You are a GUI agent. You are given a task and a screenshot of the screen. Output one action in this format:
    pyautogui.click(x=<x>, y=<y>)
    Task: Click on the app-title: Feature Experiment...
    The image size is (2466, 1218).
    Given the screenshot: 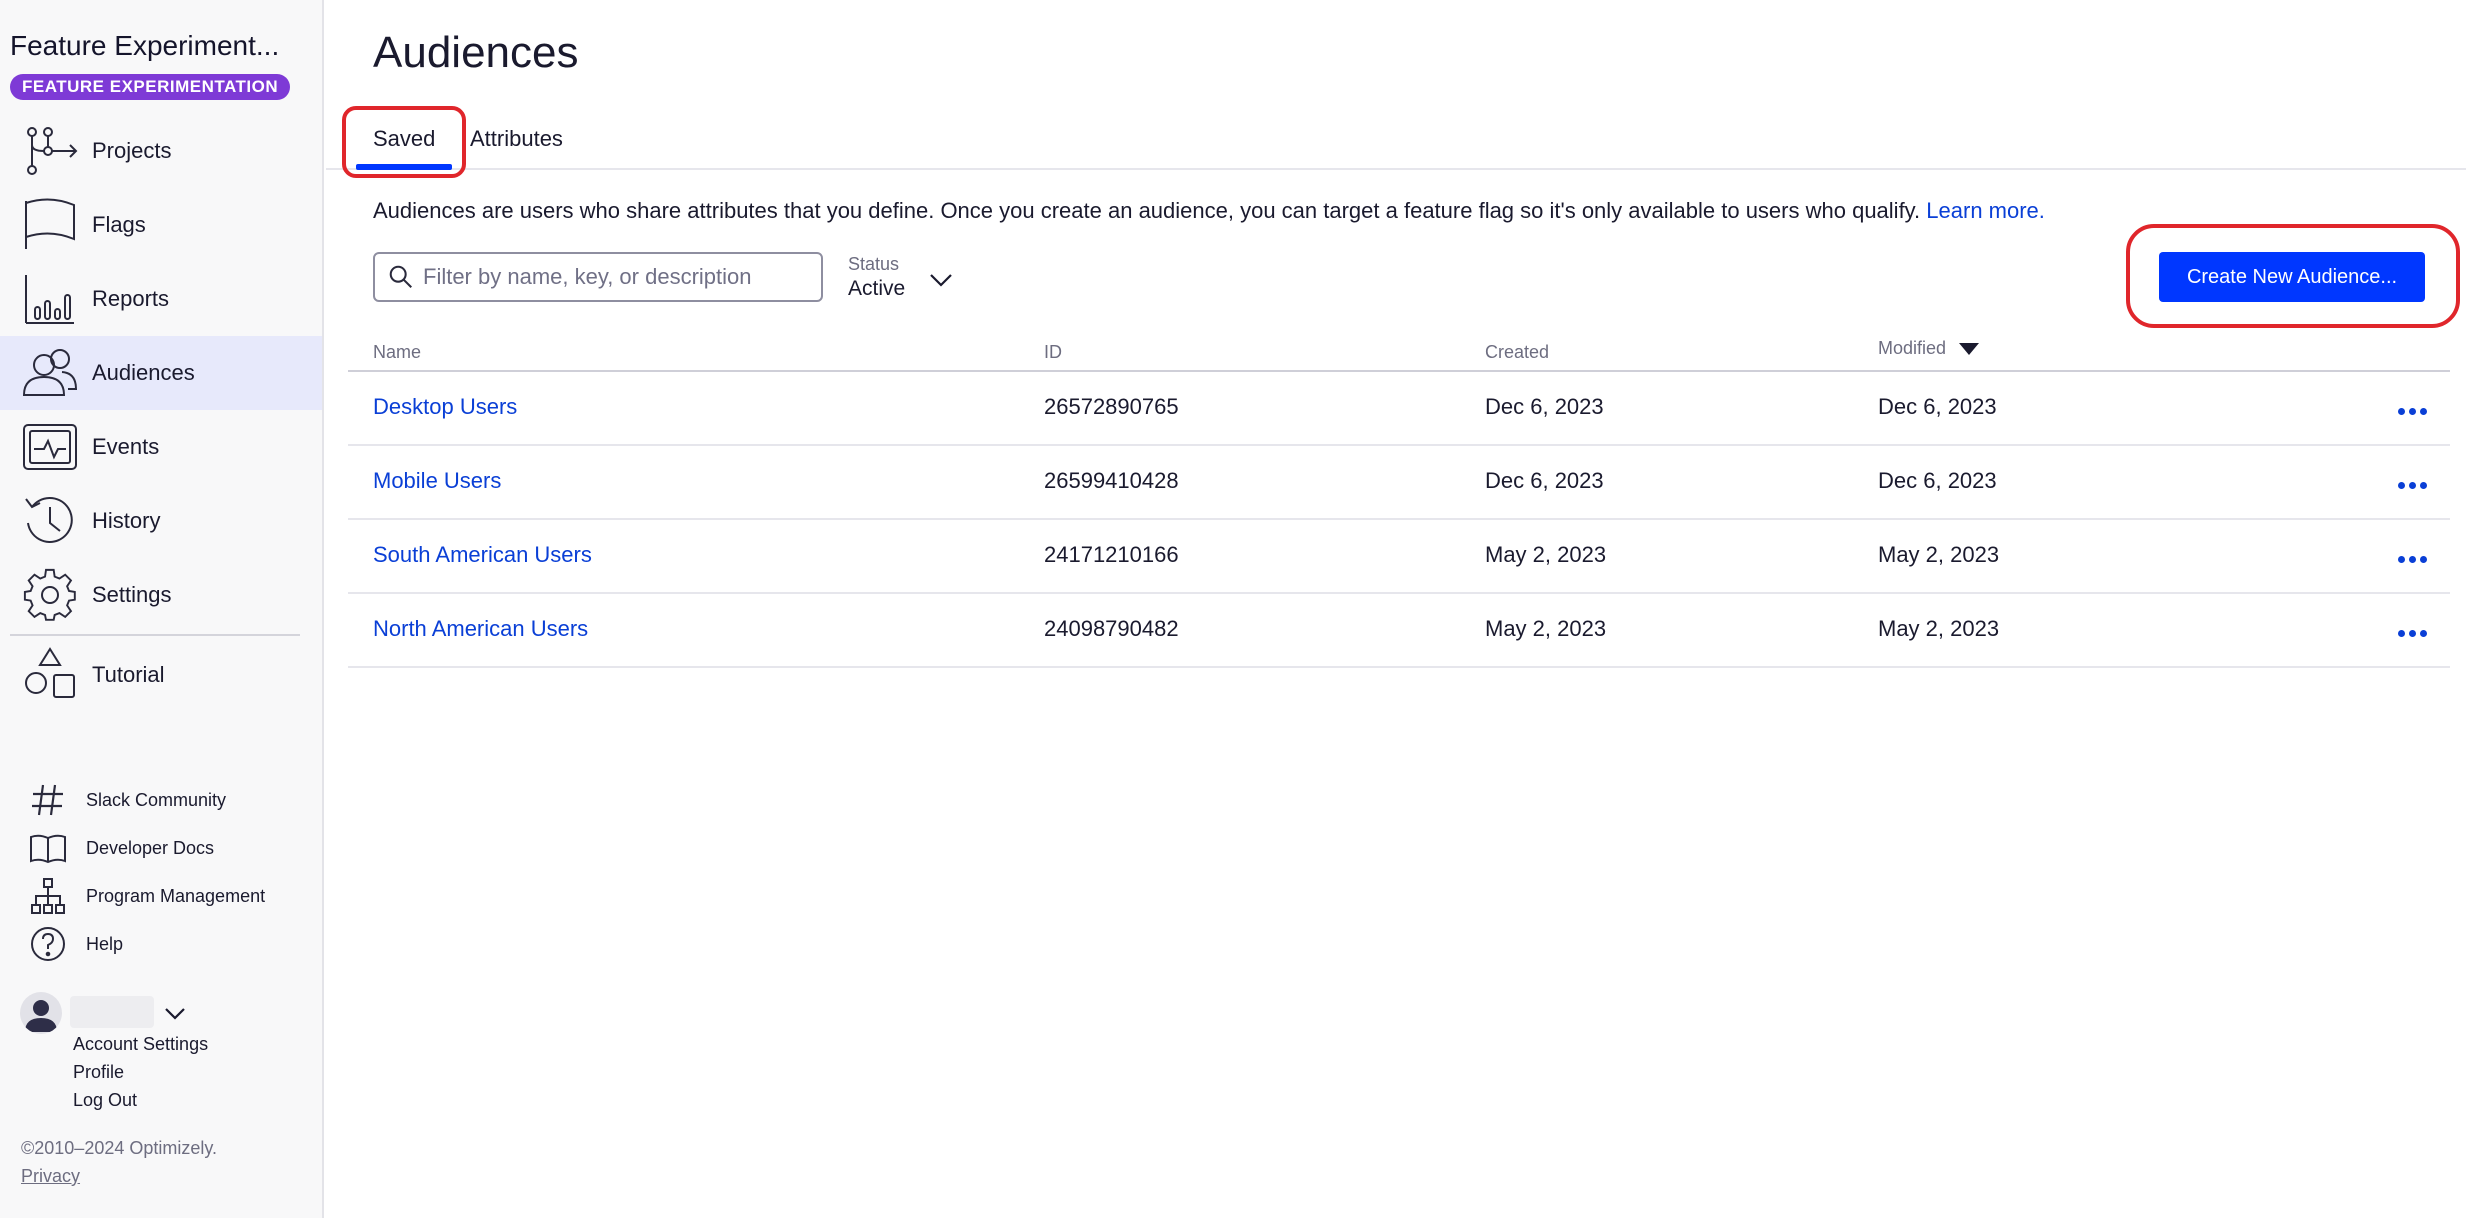 What is the action you would take?
    pyautogui.click(x=144, y=46)
    